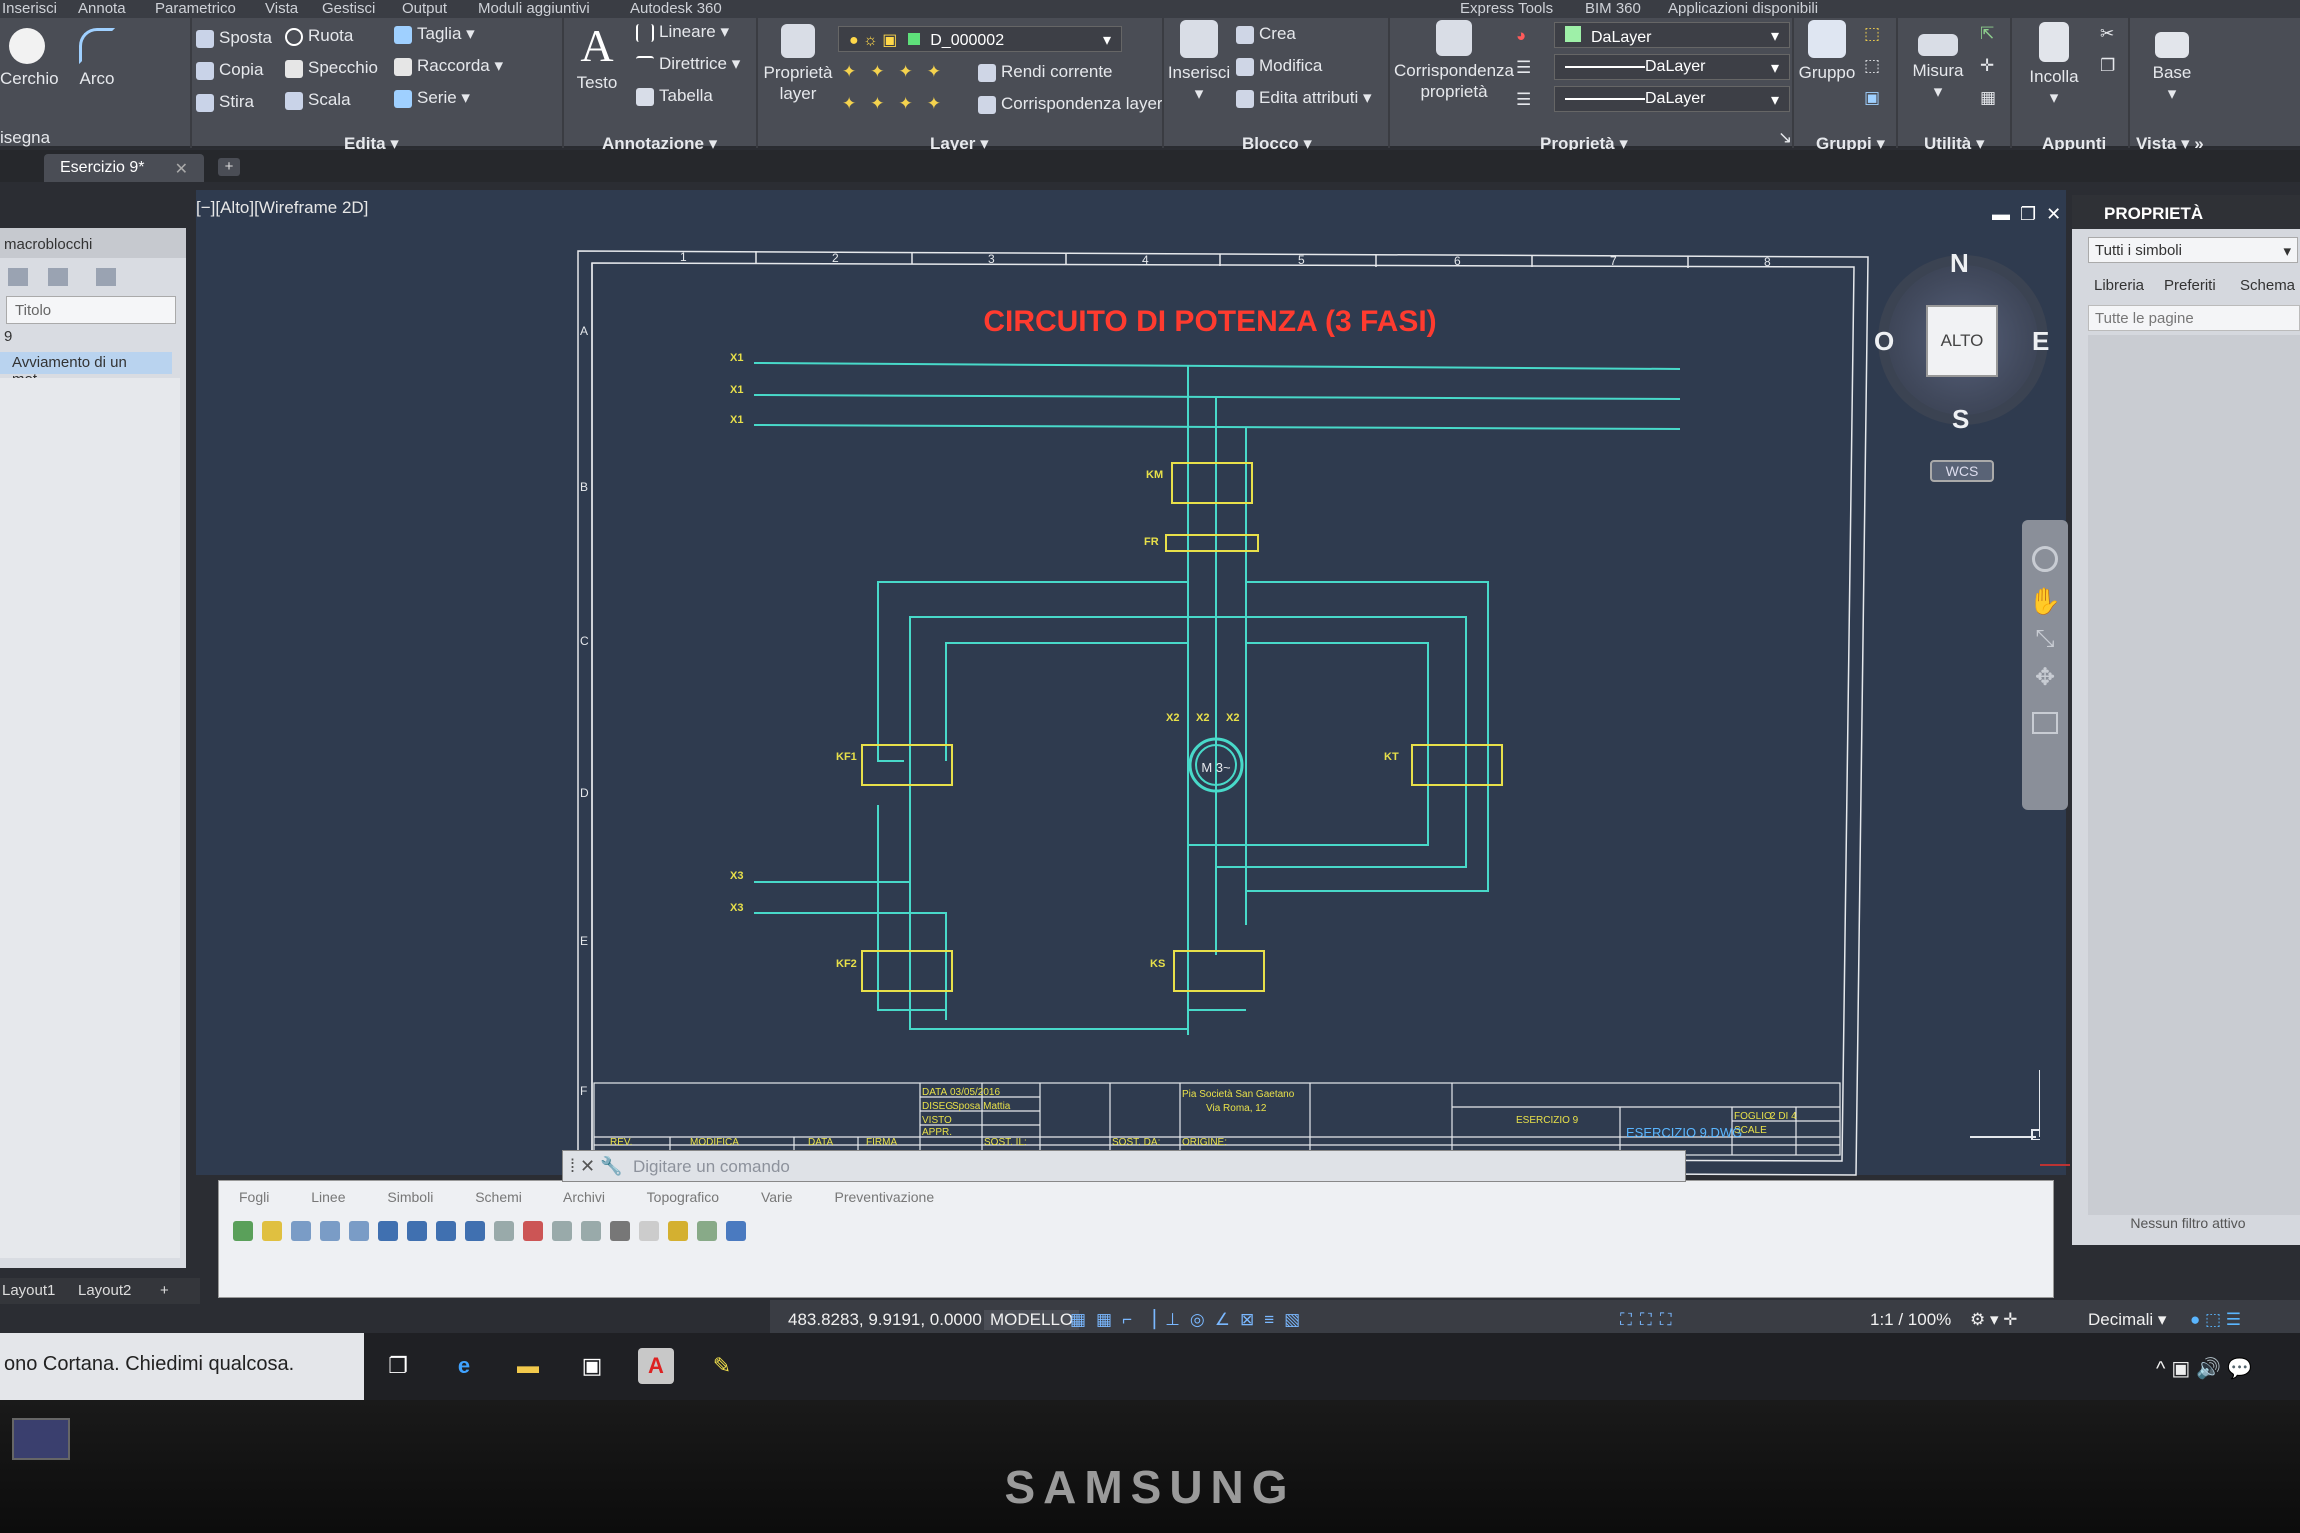  I want to click on zoom-icon: ⤡, so click(2045, 639).